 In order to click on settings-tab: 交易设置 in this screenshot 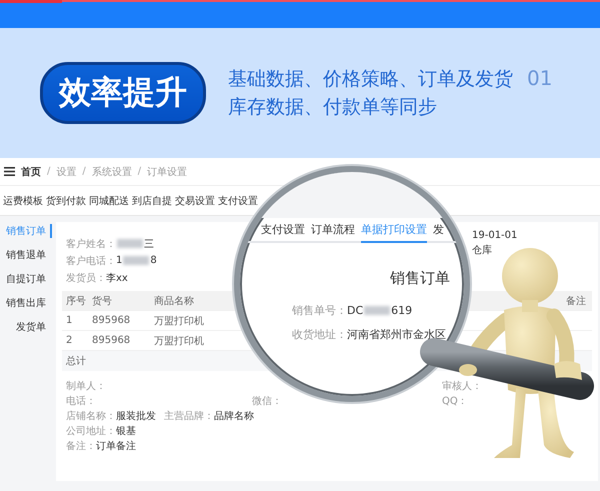, I will do `click(195, 201)`.